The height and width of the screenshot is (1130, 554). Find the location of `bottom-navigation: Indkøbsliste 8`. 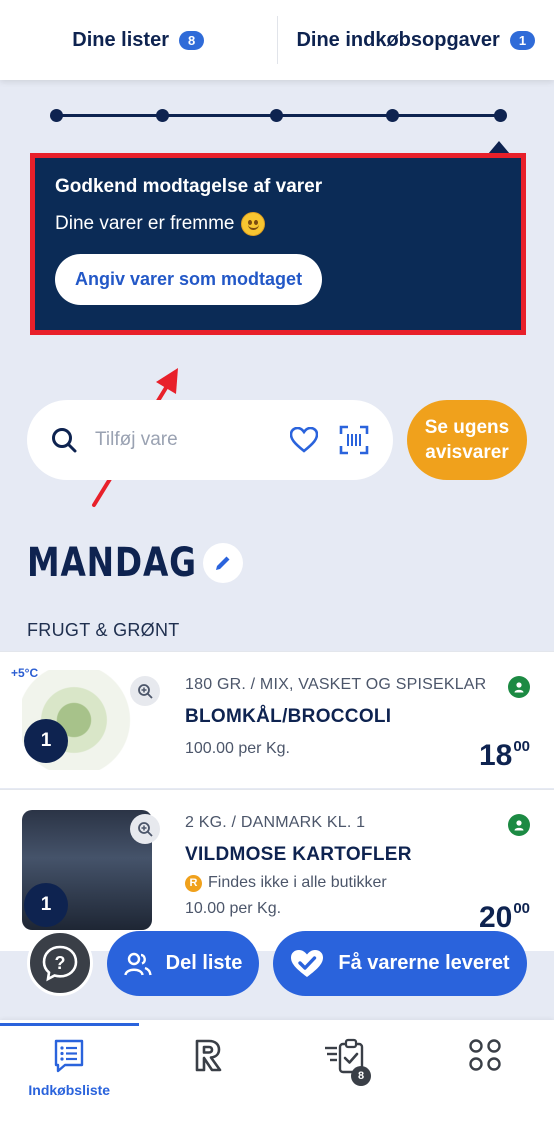

bottom-navigation: Indkøbsliste 8 is located at coordinates (277, 1075).